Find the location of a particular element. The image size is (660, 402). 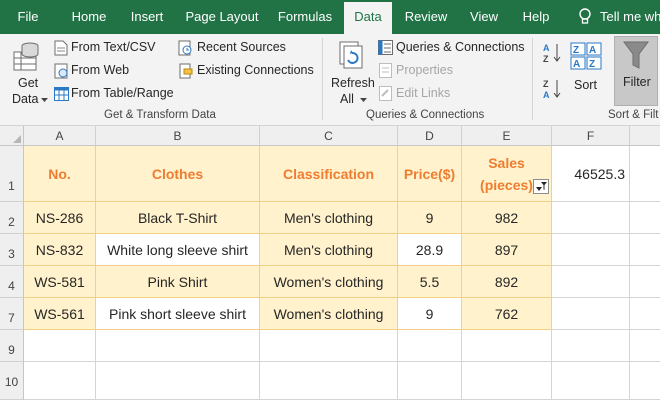

tab-help: Help is located at coordinates (536, 17).